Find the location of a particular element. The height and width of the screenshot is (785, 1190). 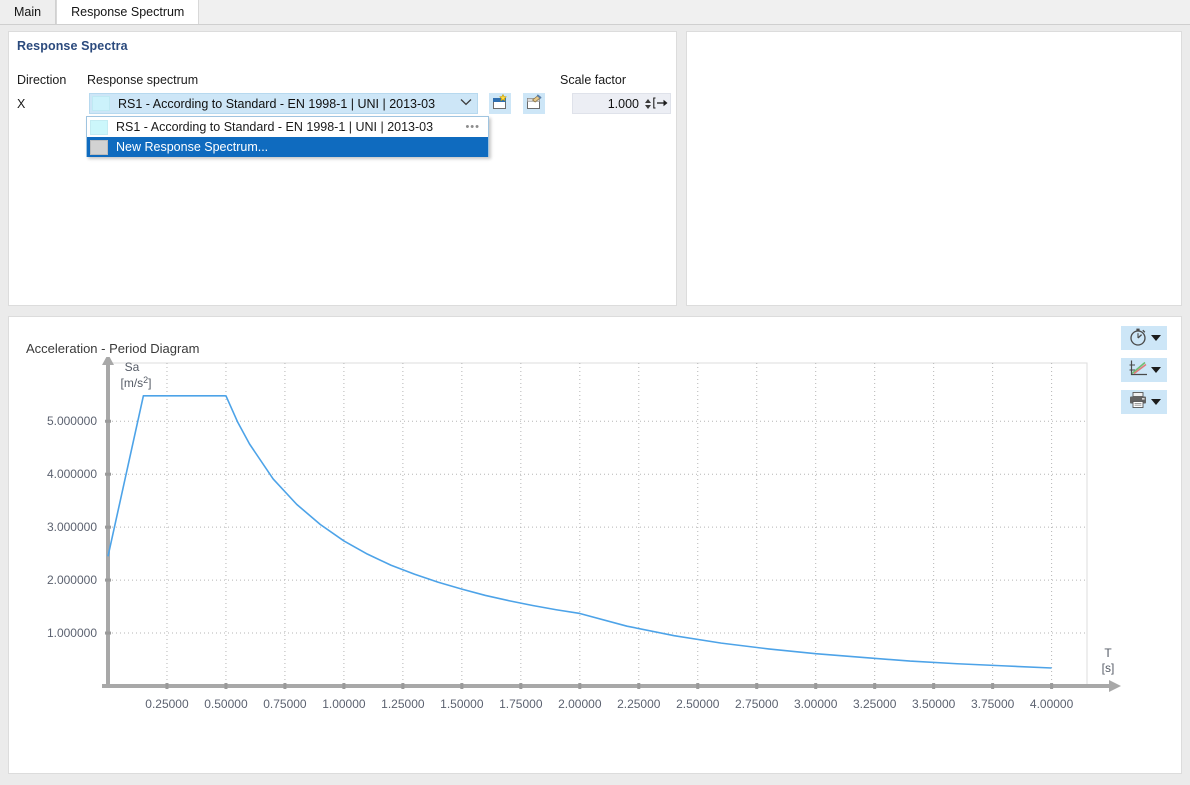

tab-response-spectrum-label: Response Spectrum is located at coordinates (128, 11).